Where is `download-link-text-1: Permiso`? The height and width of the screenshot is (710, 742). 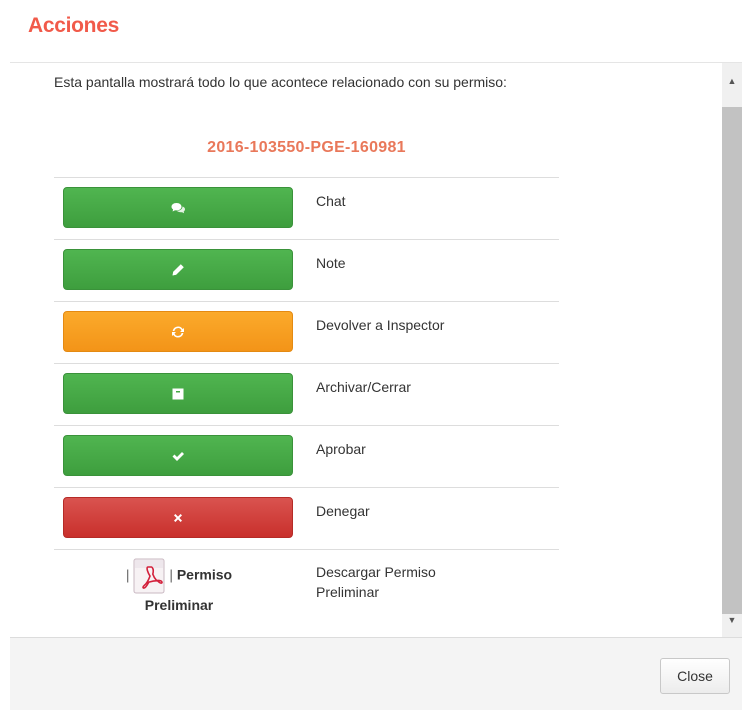 download-link-text-1: Permiso is located at coordinates (204, 574).